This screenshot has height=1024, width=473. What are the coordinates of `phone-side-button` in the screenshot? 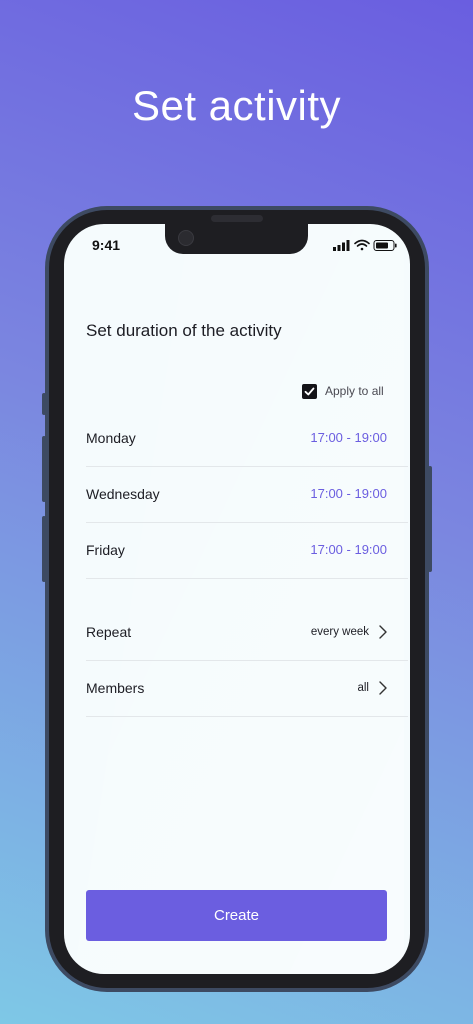 It's located at (44, 404).